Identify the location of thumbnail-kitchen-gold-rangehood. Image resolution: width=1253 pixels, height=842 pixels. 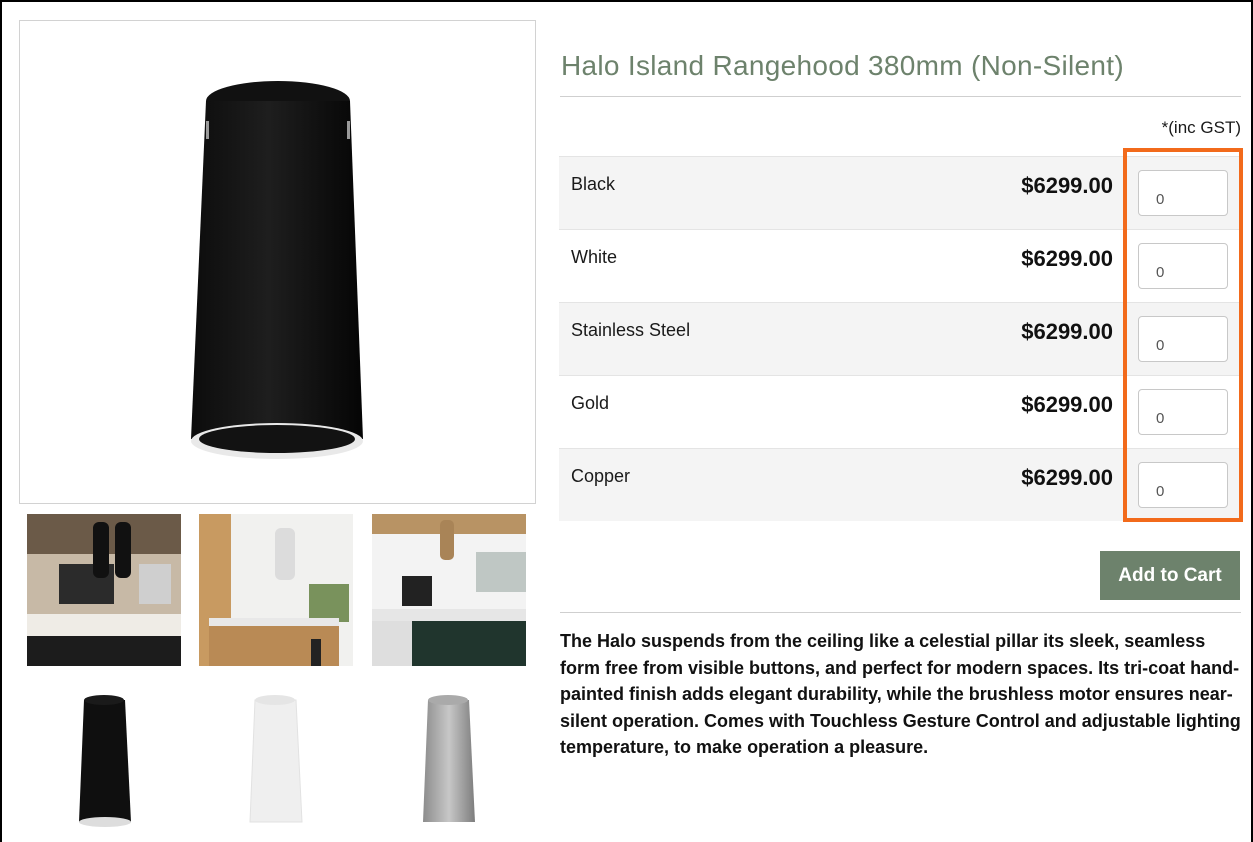
(449, 590).